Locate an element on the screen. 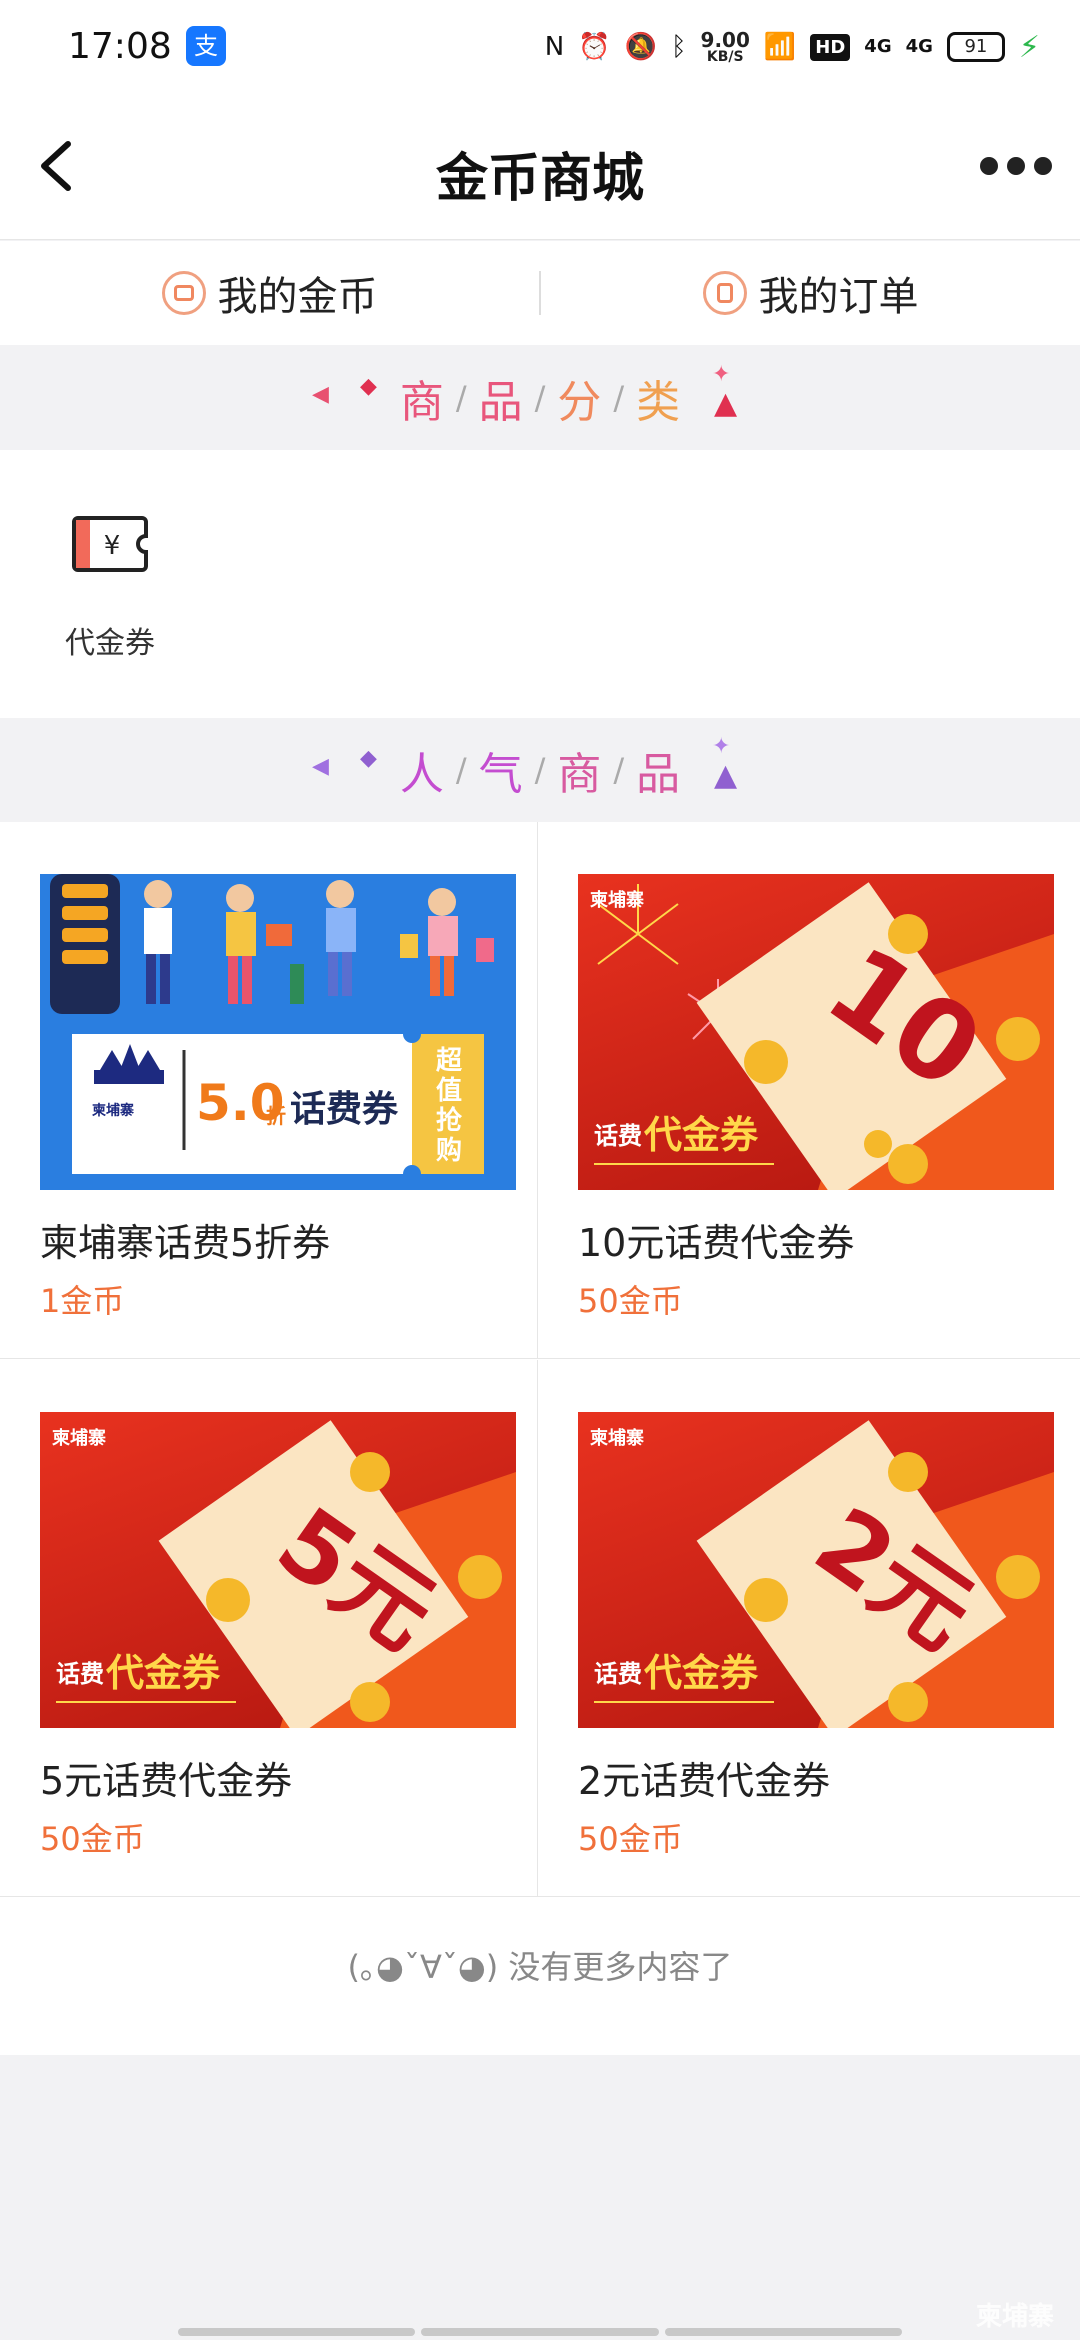 This screenshot has width=1080, height=2340. status-icons: Ν ⏰ 🔕 ᛒ 9.00 KB/S 📶 HD 4G 4G 91 ⚡ is located at coordinates (792, 47).